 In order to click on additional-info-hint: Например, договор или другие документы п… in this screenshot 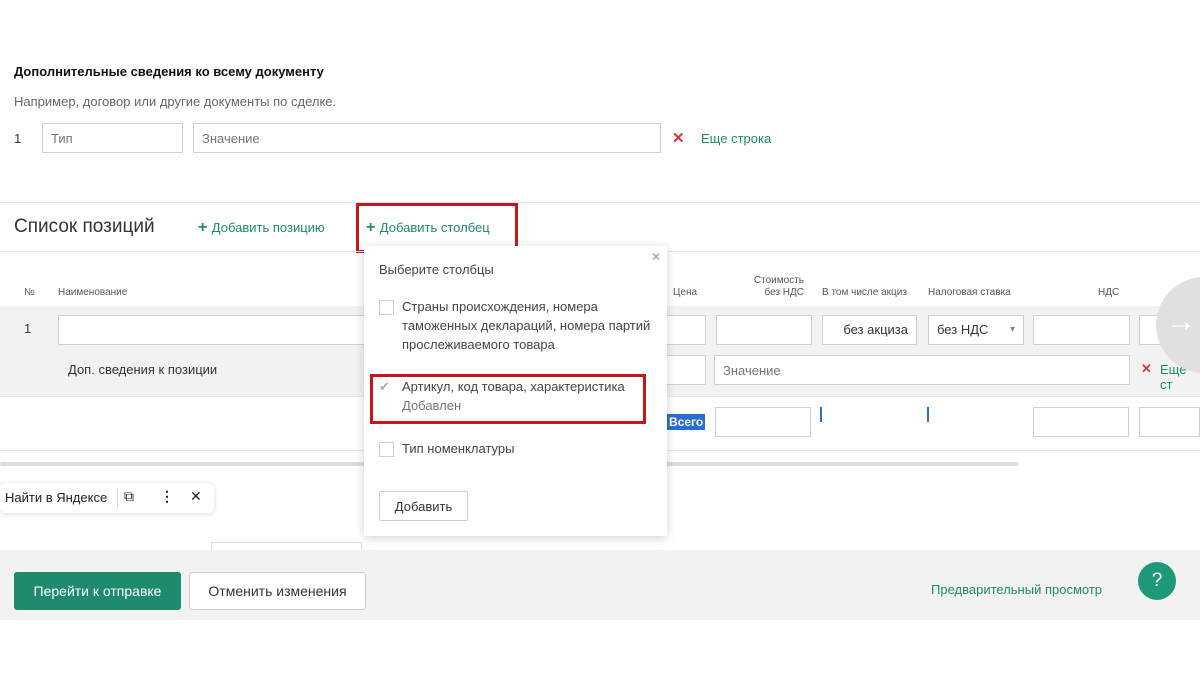, I will do `click(175, 101)`.